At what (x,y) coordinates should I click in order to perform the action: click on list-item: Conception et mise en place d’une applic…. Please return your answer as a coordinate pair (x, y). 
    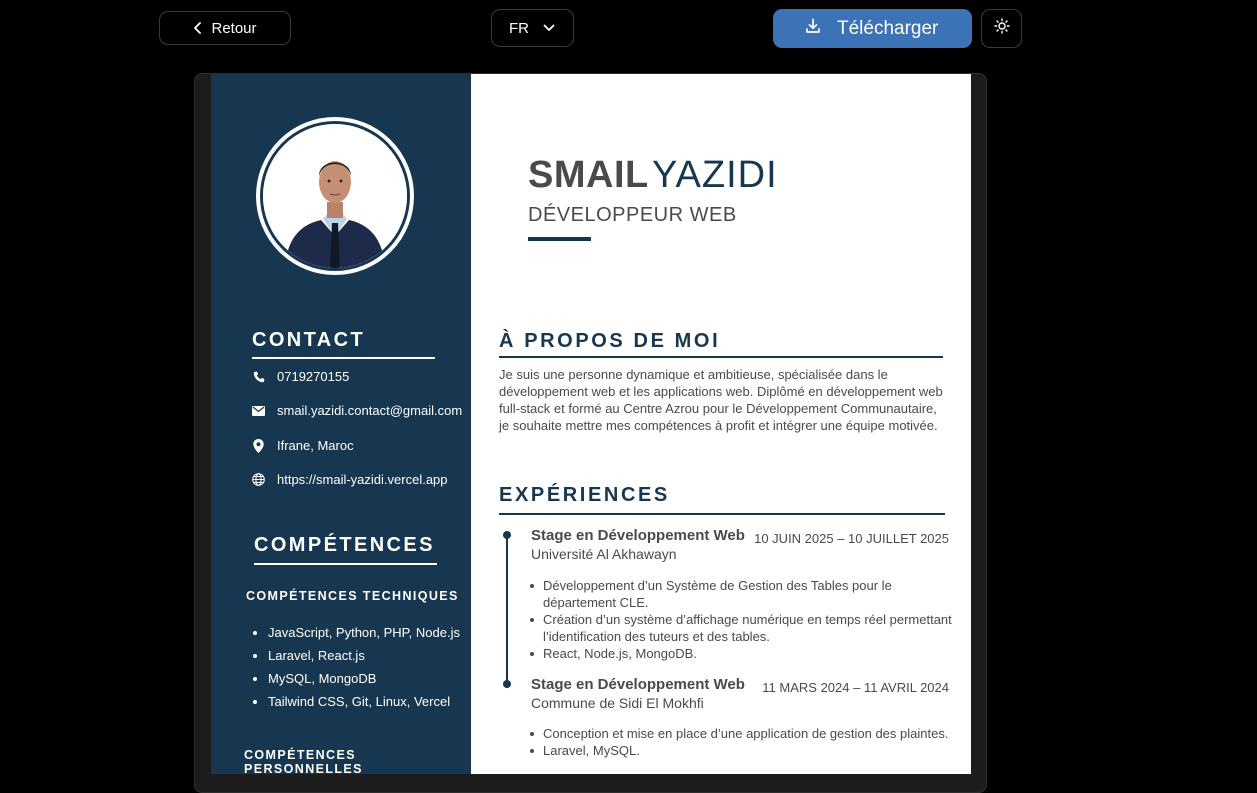
    Looking at the image, I should click on (746, 733).